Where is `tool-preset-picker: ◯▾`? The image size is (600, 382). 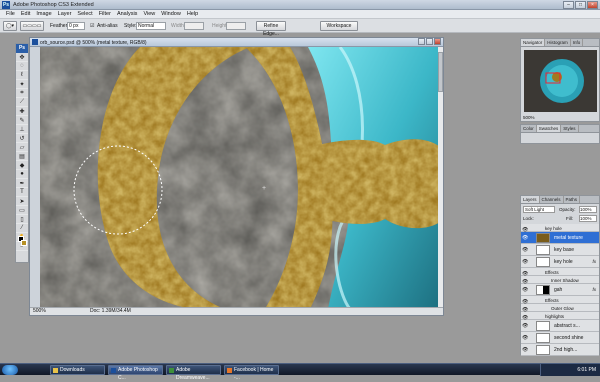
tool-preset-picker: ◯▾ is located at coordinates (10, 26).